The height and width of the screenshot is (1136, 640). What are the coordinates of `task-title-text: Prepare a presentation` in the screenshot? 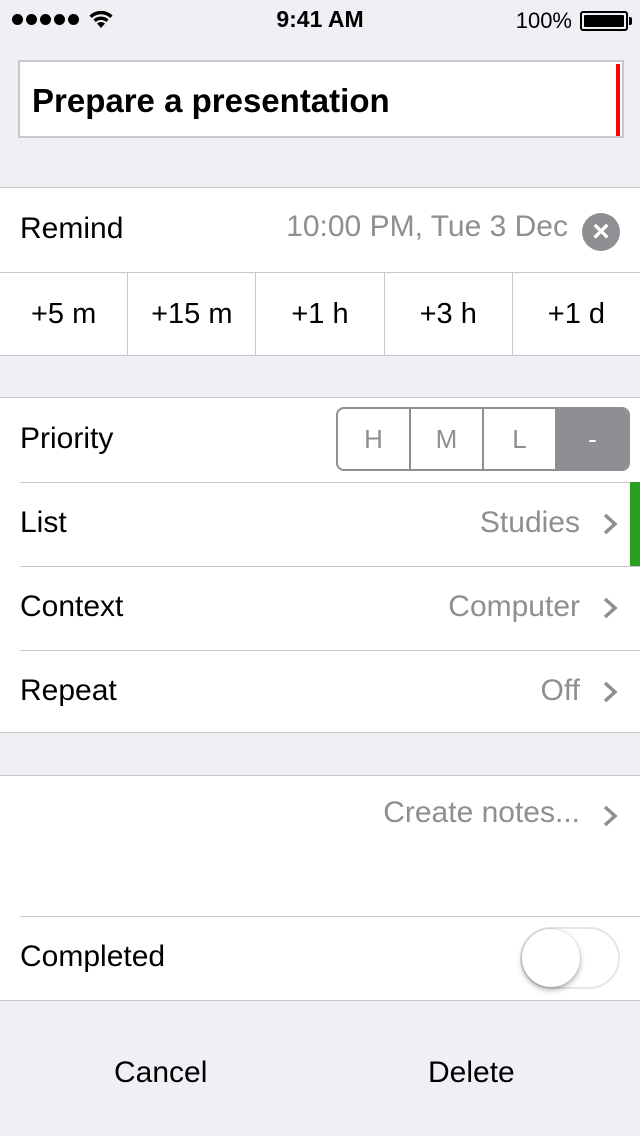 It's located at (211, 100).